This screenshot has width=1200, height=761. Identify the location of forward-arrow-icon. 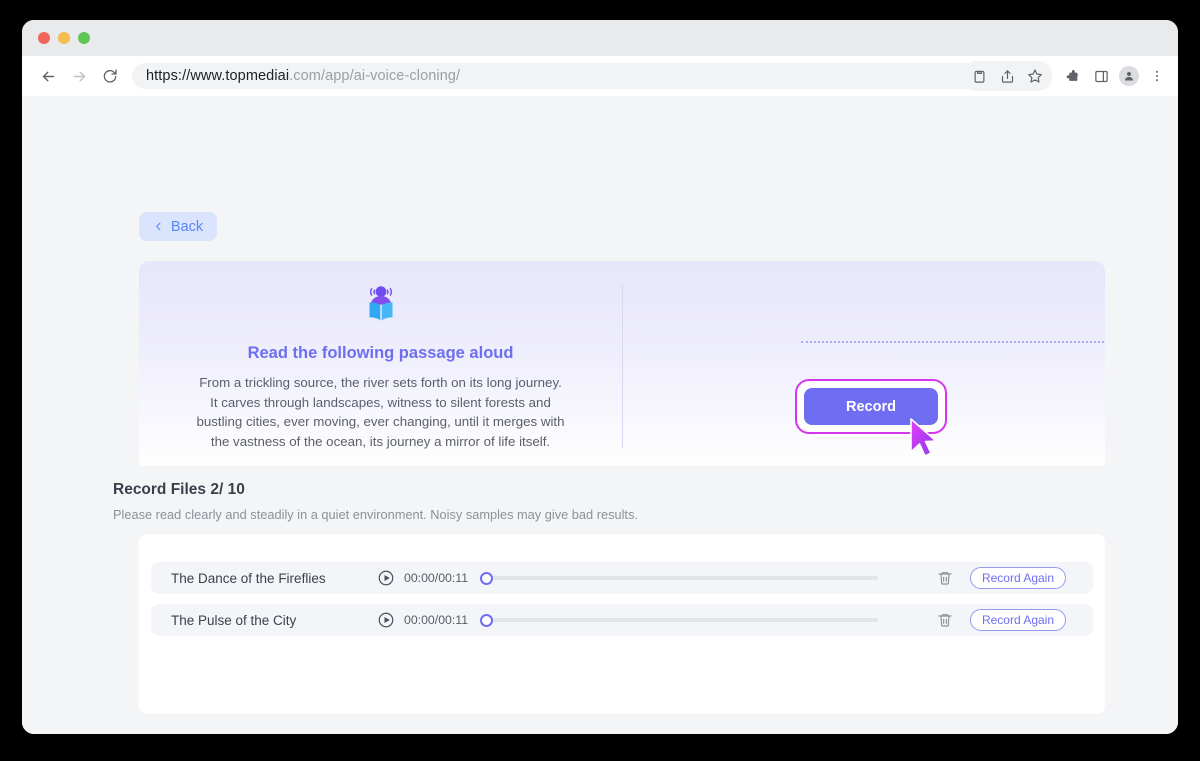
(79, 76).